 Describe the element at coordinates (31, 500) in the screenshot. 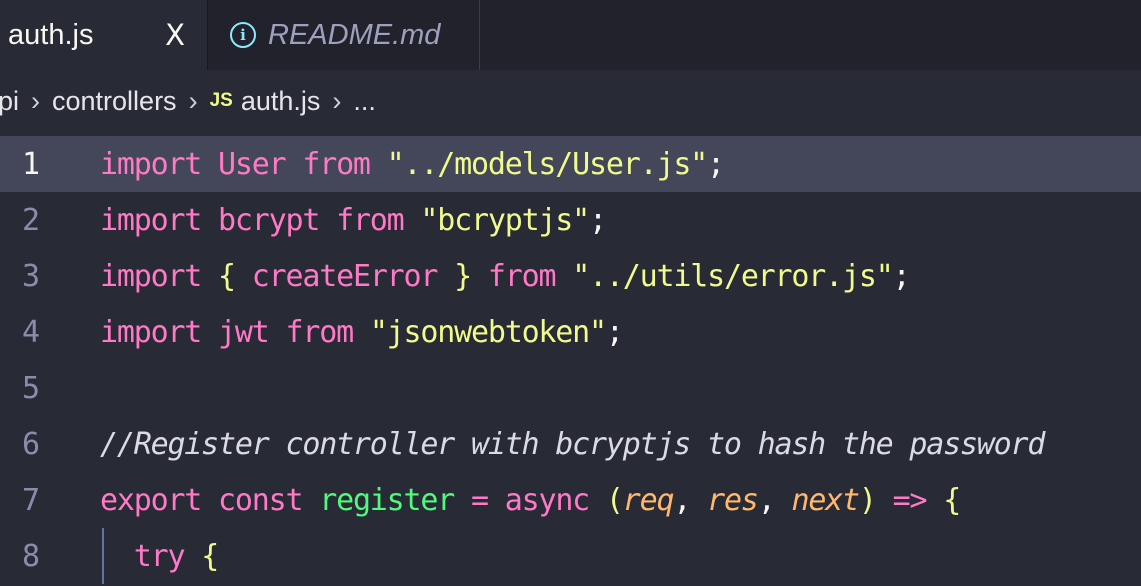

I see `line-number: 7` at that location.